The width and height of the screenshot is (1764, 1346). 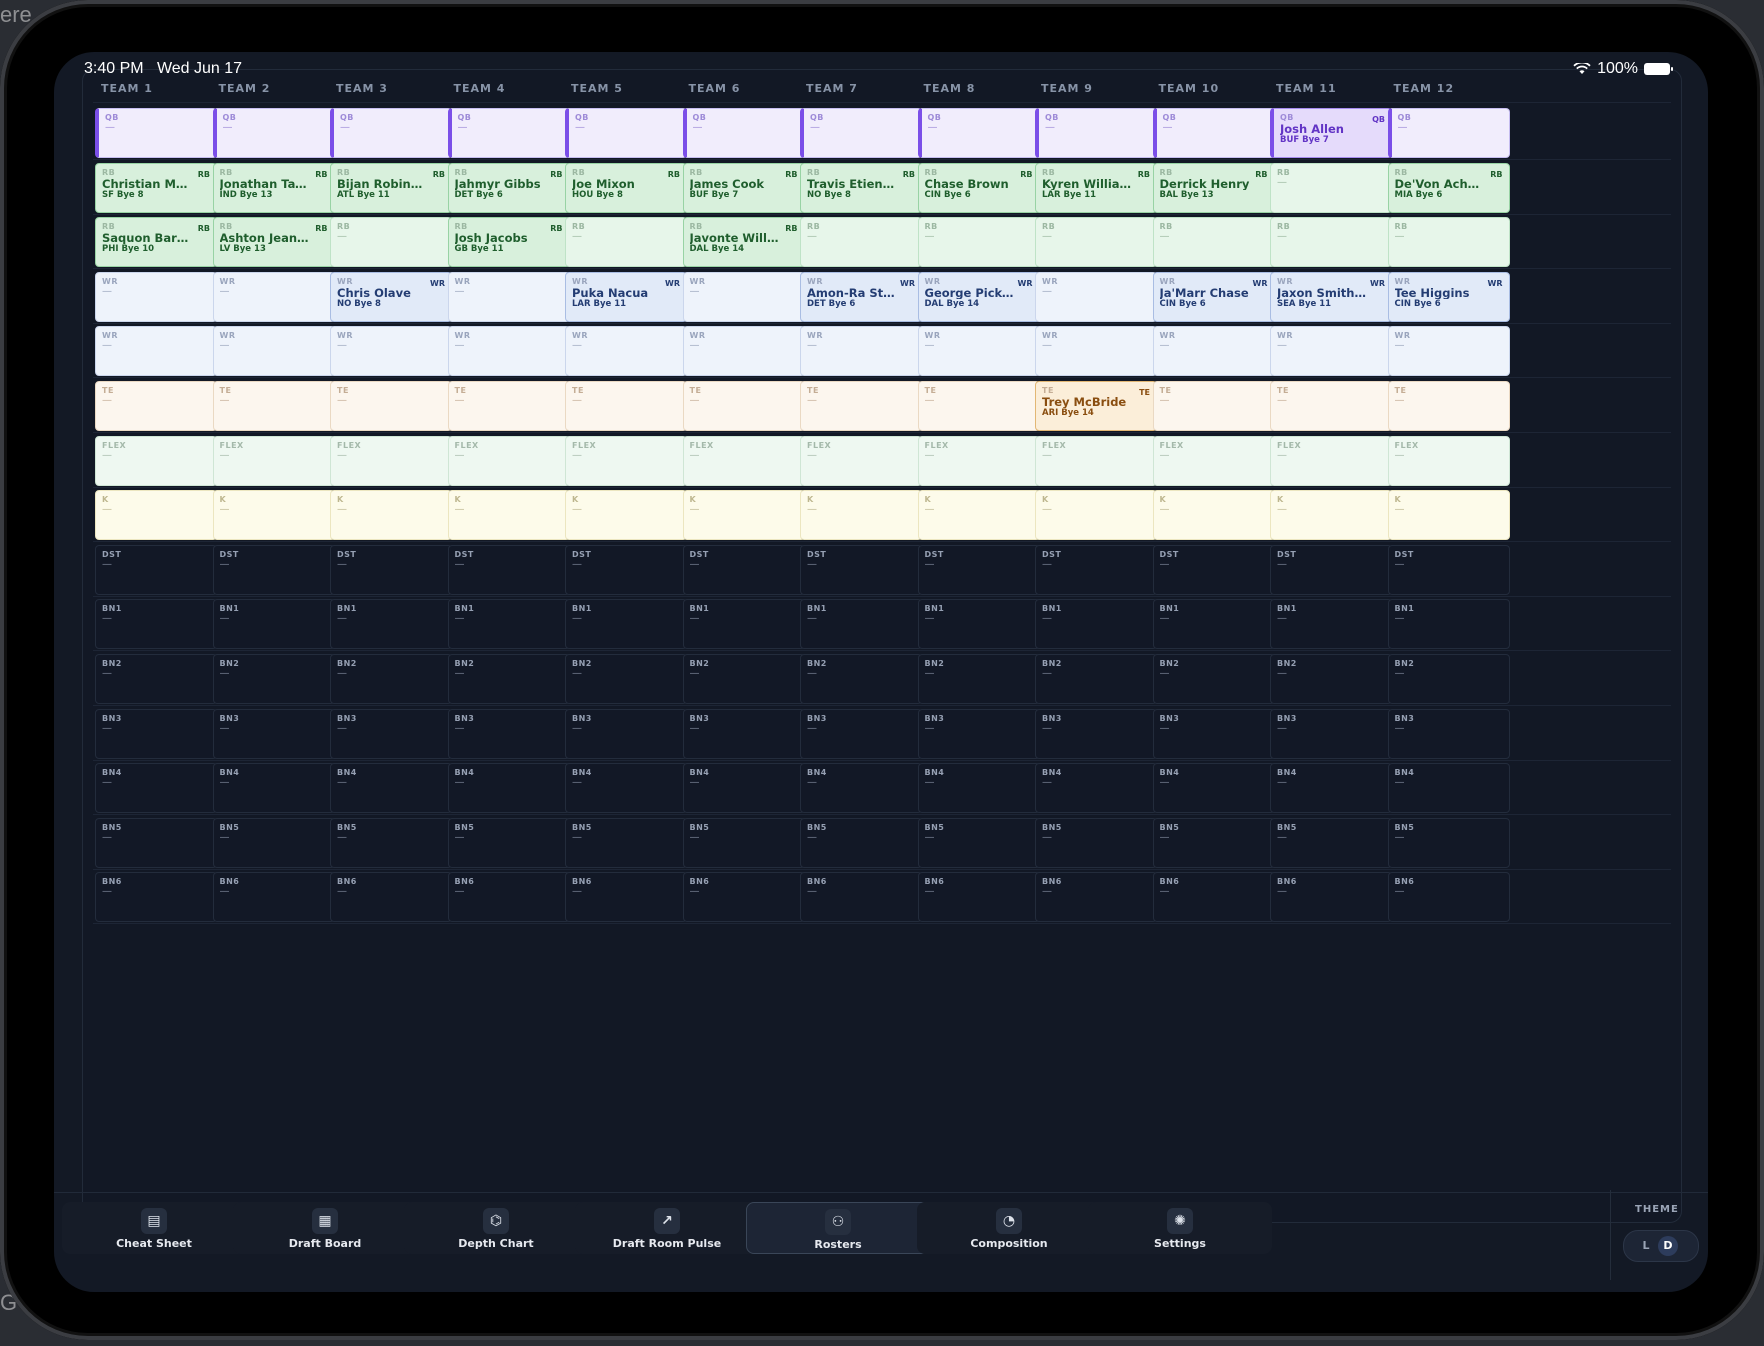 I want to click on roster-slot: RB Chase Brown CIN Bye 6 RB, so click(x=978, y=187).